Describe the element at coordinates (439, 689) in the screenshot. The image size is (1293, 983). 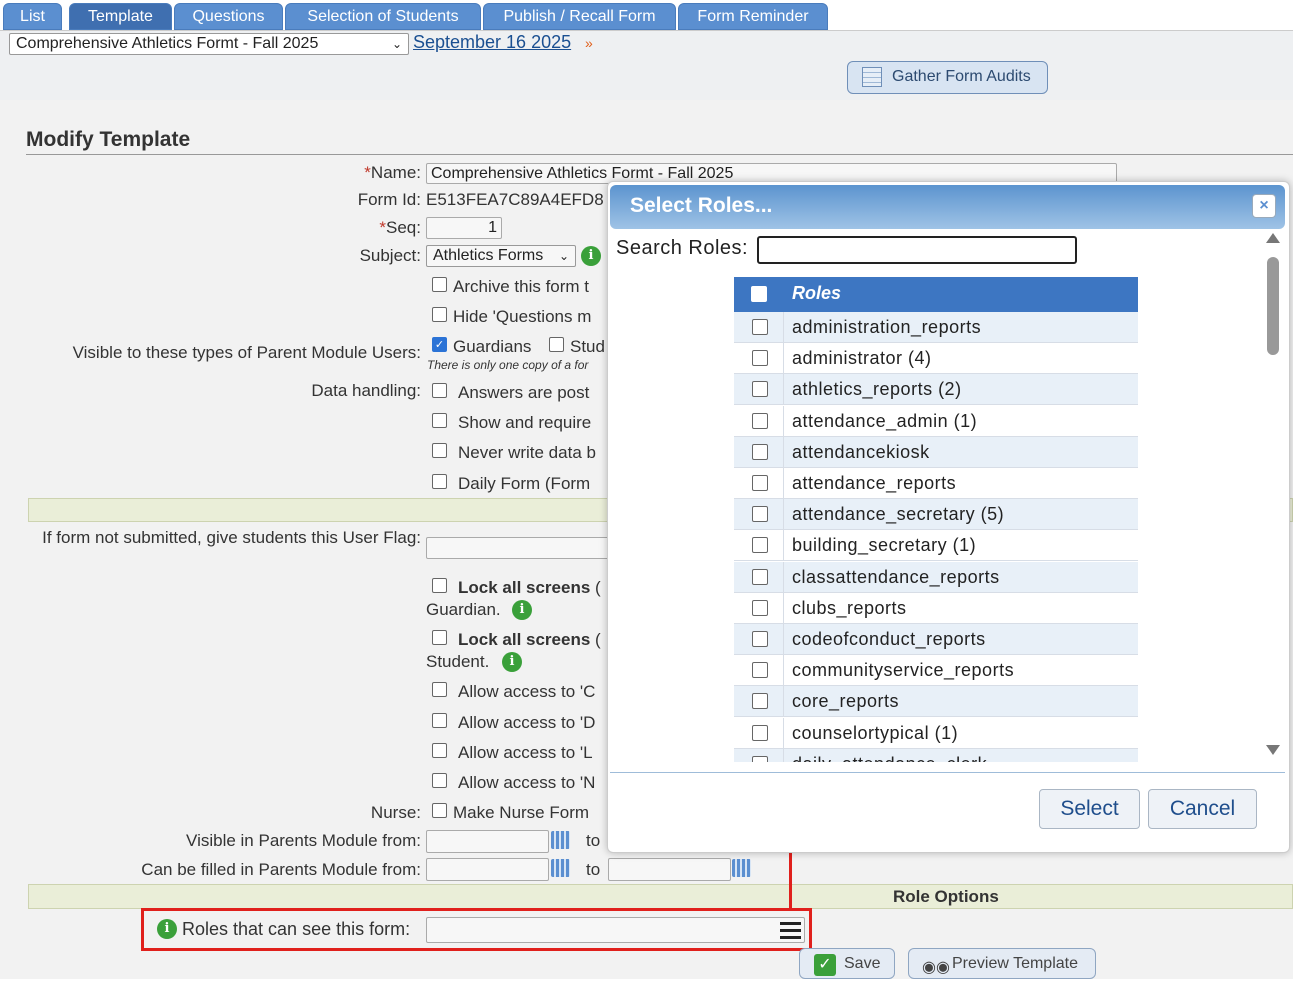
I see `allow-c-checkbox` at that location.